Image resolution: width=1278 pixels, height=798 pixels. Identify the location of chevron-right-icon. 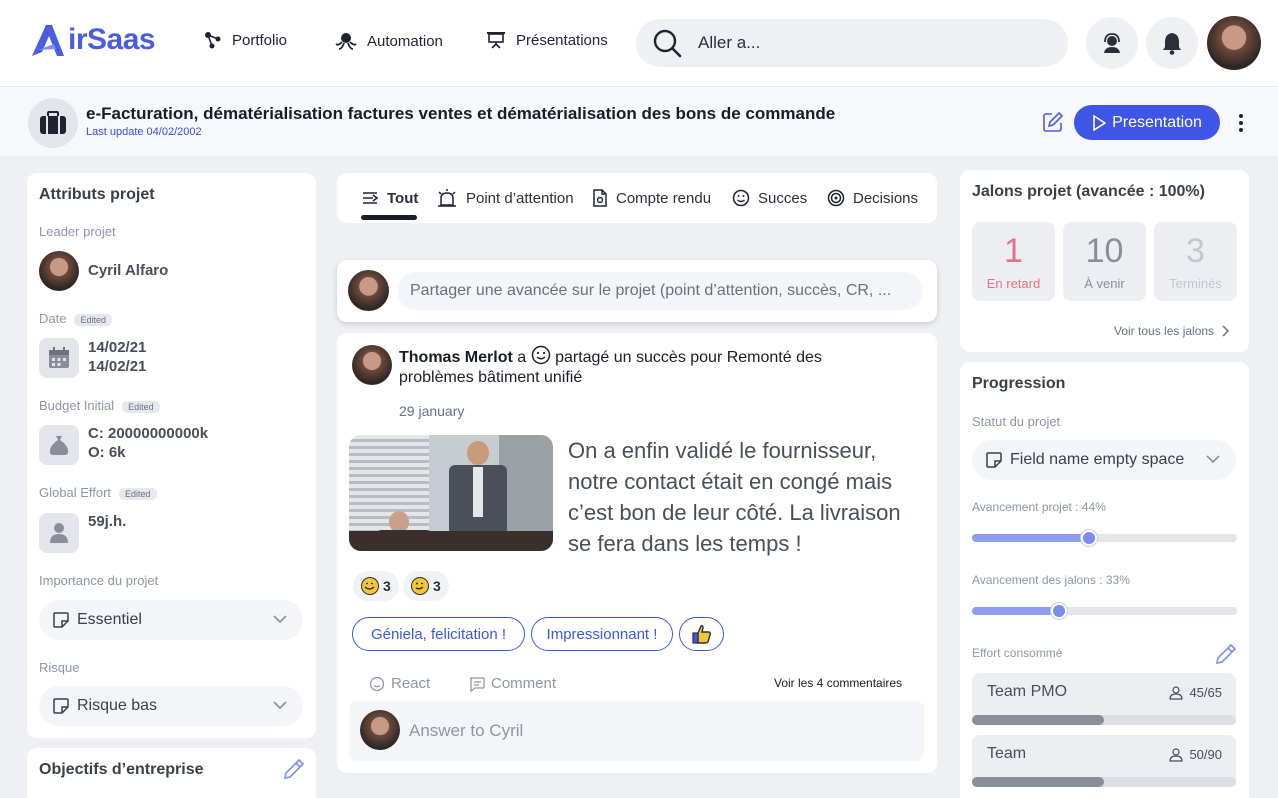
(1226, 331).